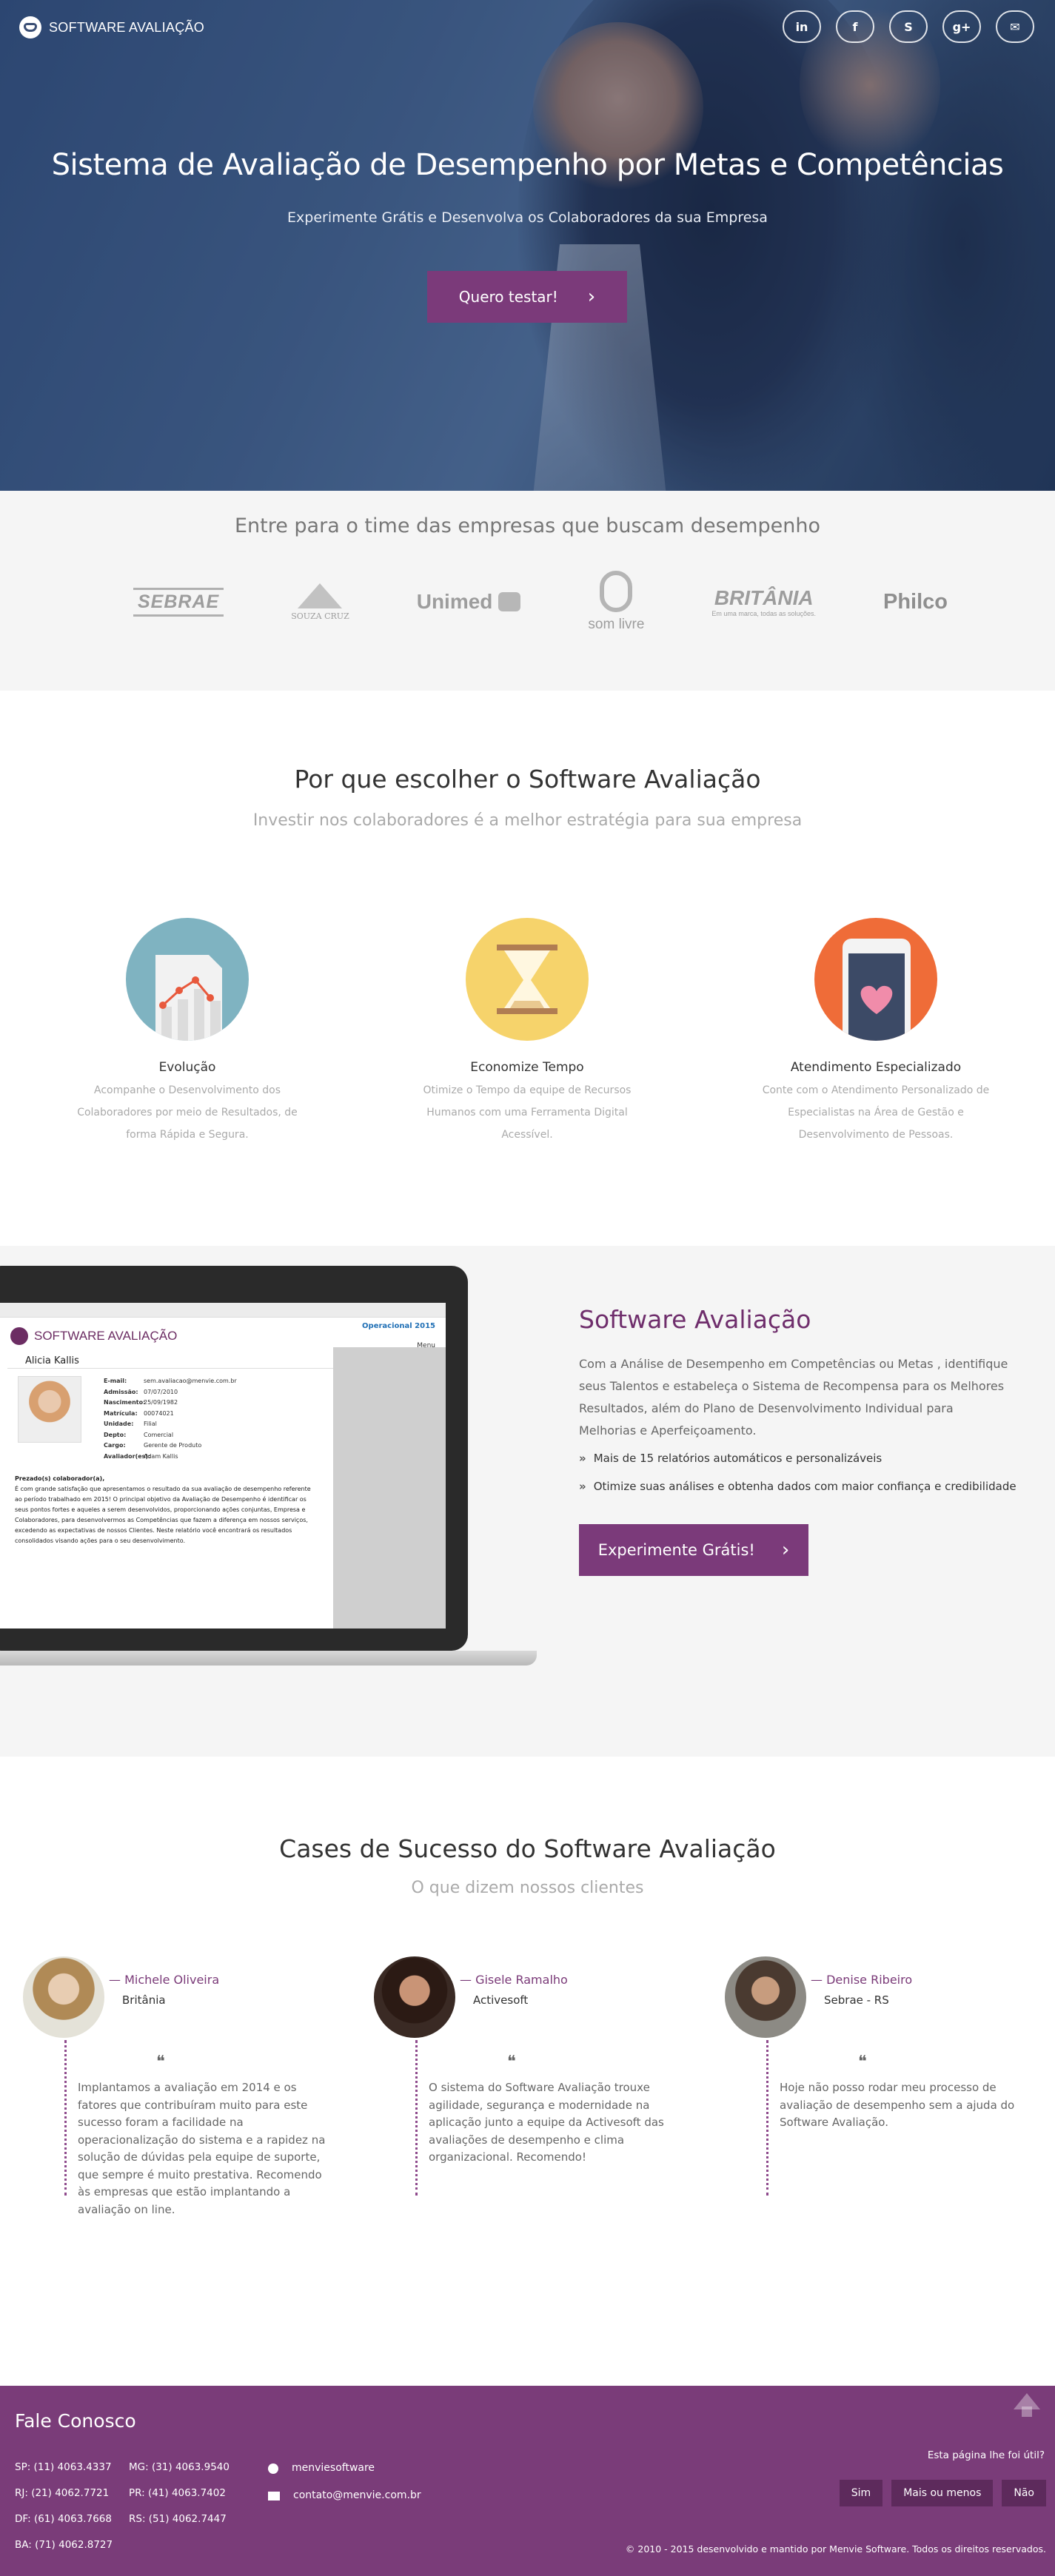 The height and width of the screenshot is (2576, 1055). What do you see at coordinates (508, 297) in the screenshot?
I see `try-button-label: Quero testar!` at bounding box center [508, 297].